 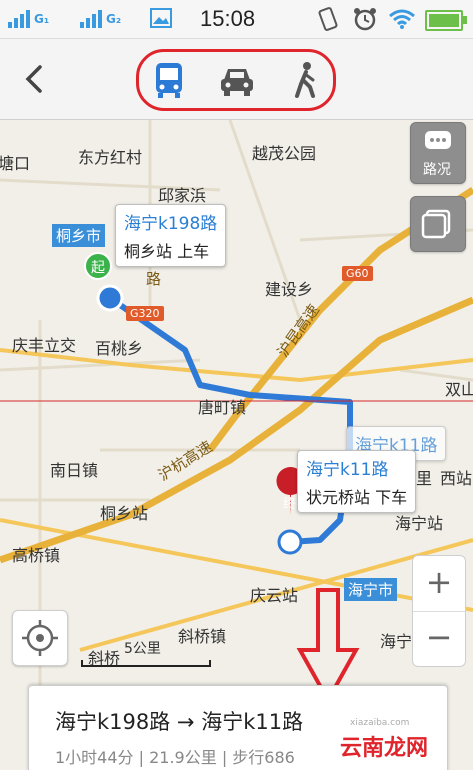 What do you see at coordinates (175, 757) in the screenshot?
I see `route-meta: 1小时44分 | 21.9公里 | 步行686` at bounding box center [175, 757].